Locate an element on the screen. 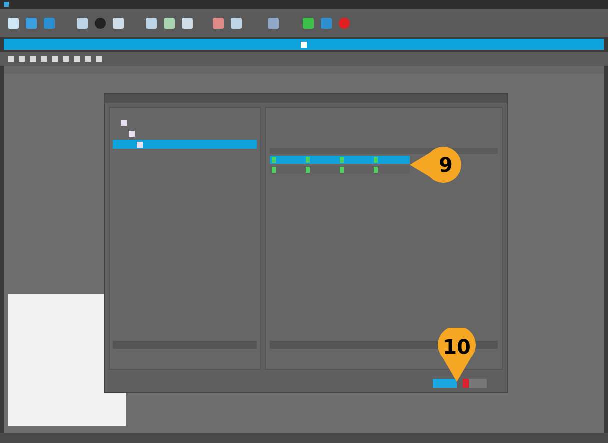 Image resolution: width=608 pixels, height=443 pixels. ok-button is located at coordinates (445, 383).